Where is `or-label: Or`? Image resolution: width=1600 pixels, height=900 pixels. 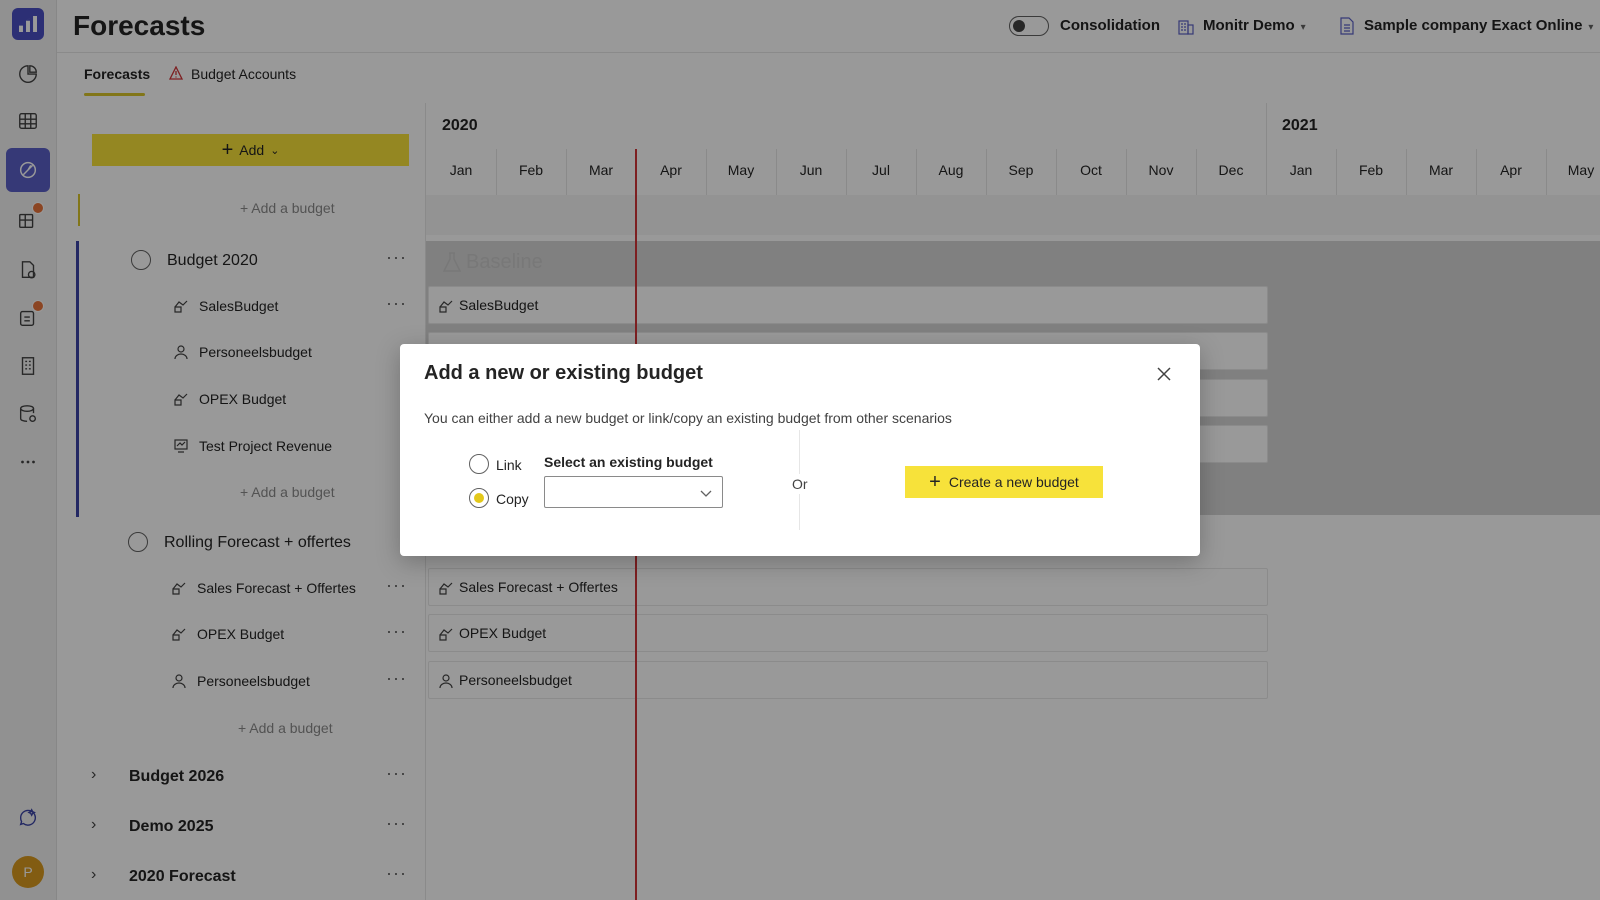 or-label: Or is located at coordinates (800, 484).